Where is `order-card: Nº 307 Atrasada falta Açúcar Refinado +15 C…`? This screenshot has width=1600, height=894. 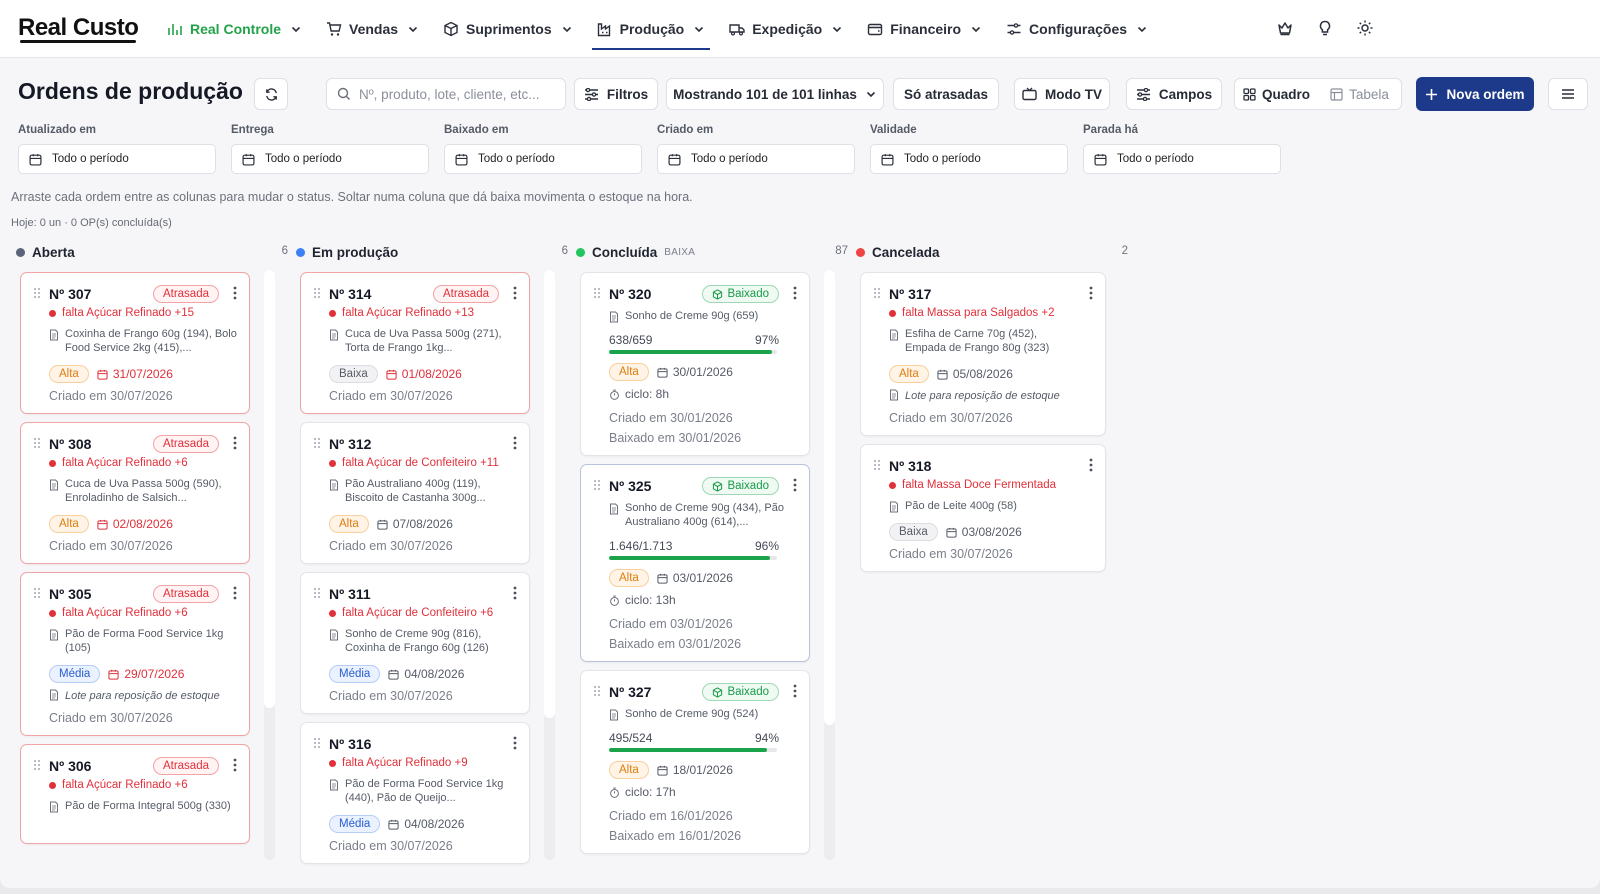
order-card: Nº 307 Atrasada falta Açúcar Refinado +15 C… is located at coordinates (135, 343).